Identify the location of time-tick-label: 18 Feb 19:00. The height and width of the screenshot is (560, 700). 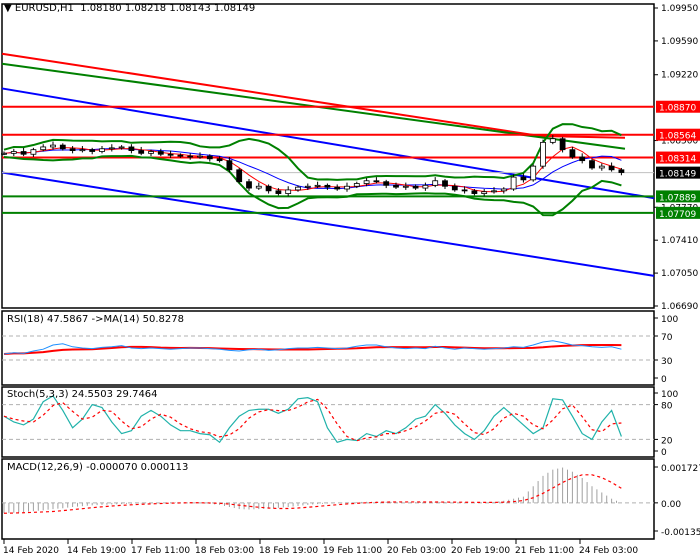
(288, 551).